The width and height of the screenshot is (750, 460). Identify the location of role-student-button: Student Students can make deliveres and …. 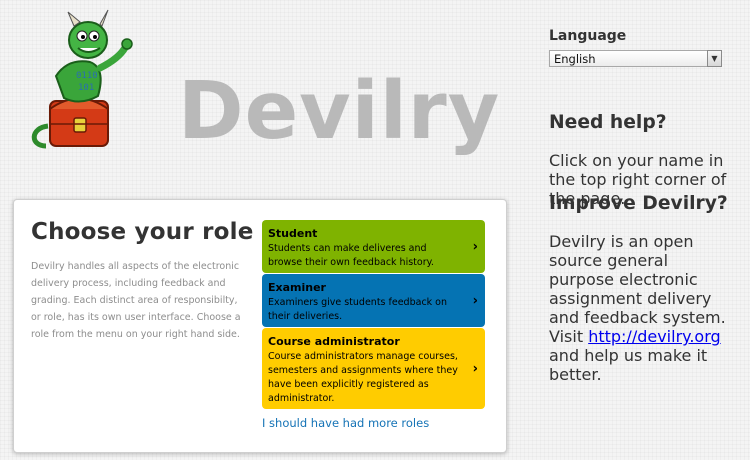
(373, 246).